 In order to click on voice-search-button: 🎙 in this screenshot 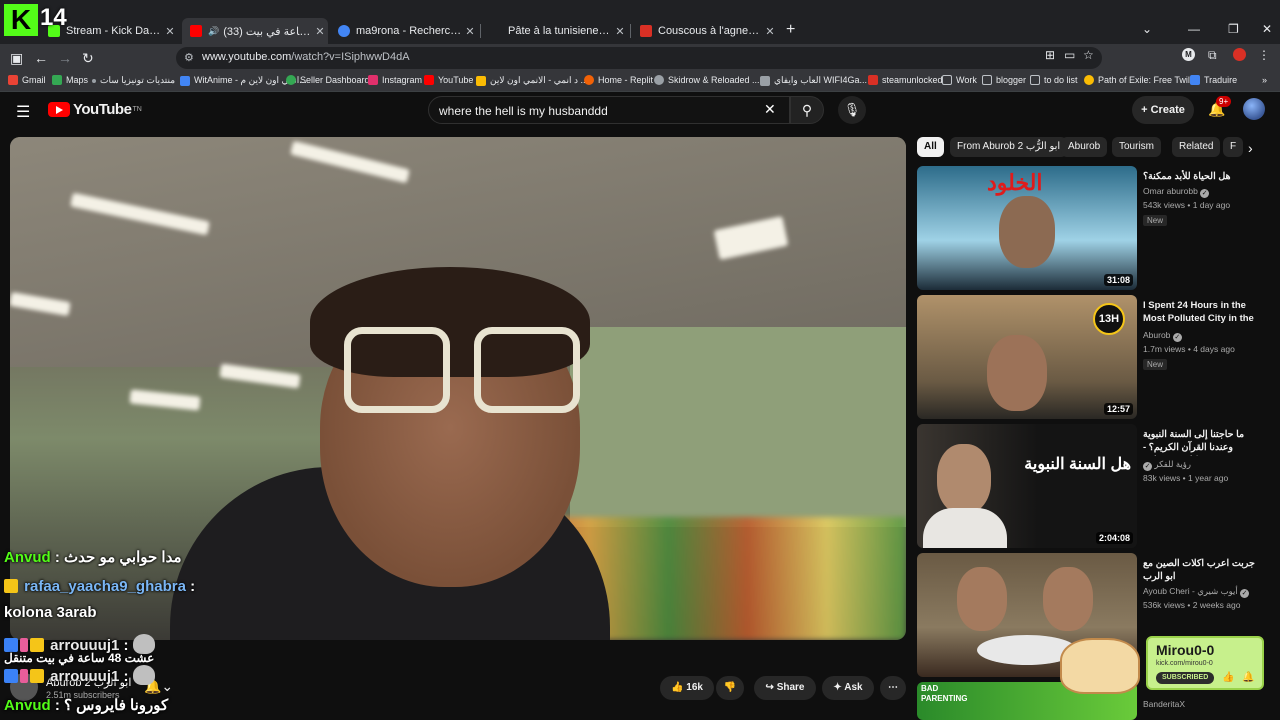, I will do `click(852, 110)`.